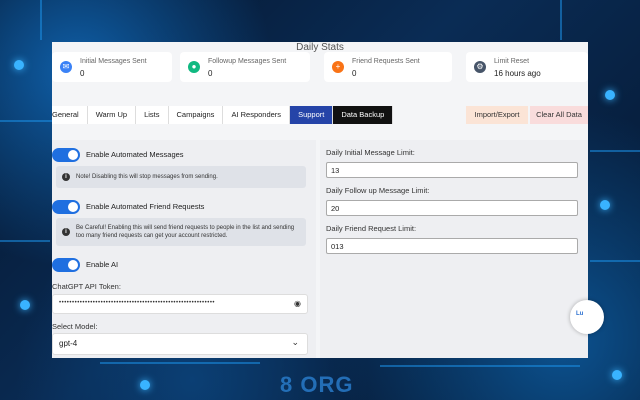 Image resolution: width=640 pixels, height=400 pixels. Describe the element at coordinates (247, 61) in the screenshot. I see `stat-label: Followup Messages Sent` at that location.